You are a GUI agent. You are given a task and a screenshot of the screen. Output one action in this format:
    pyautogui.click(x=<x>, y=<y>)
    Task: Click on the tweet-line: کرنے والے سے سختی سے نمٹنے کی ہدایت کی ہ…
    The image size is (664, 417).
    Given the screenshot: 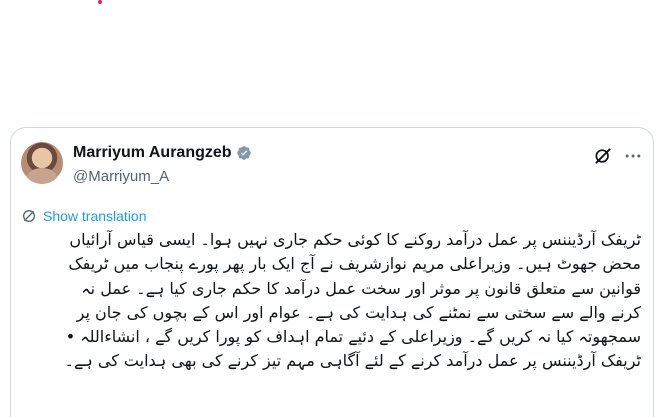 What is the action you would take?
    pyautogui.click(x=358, y=312)
    